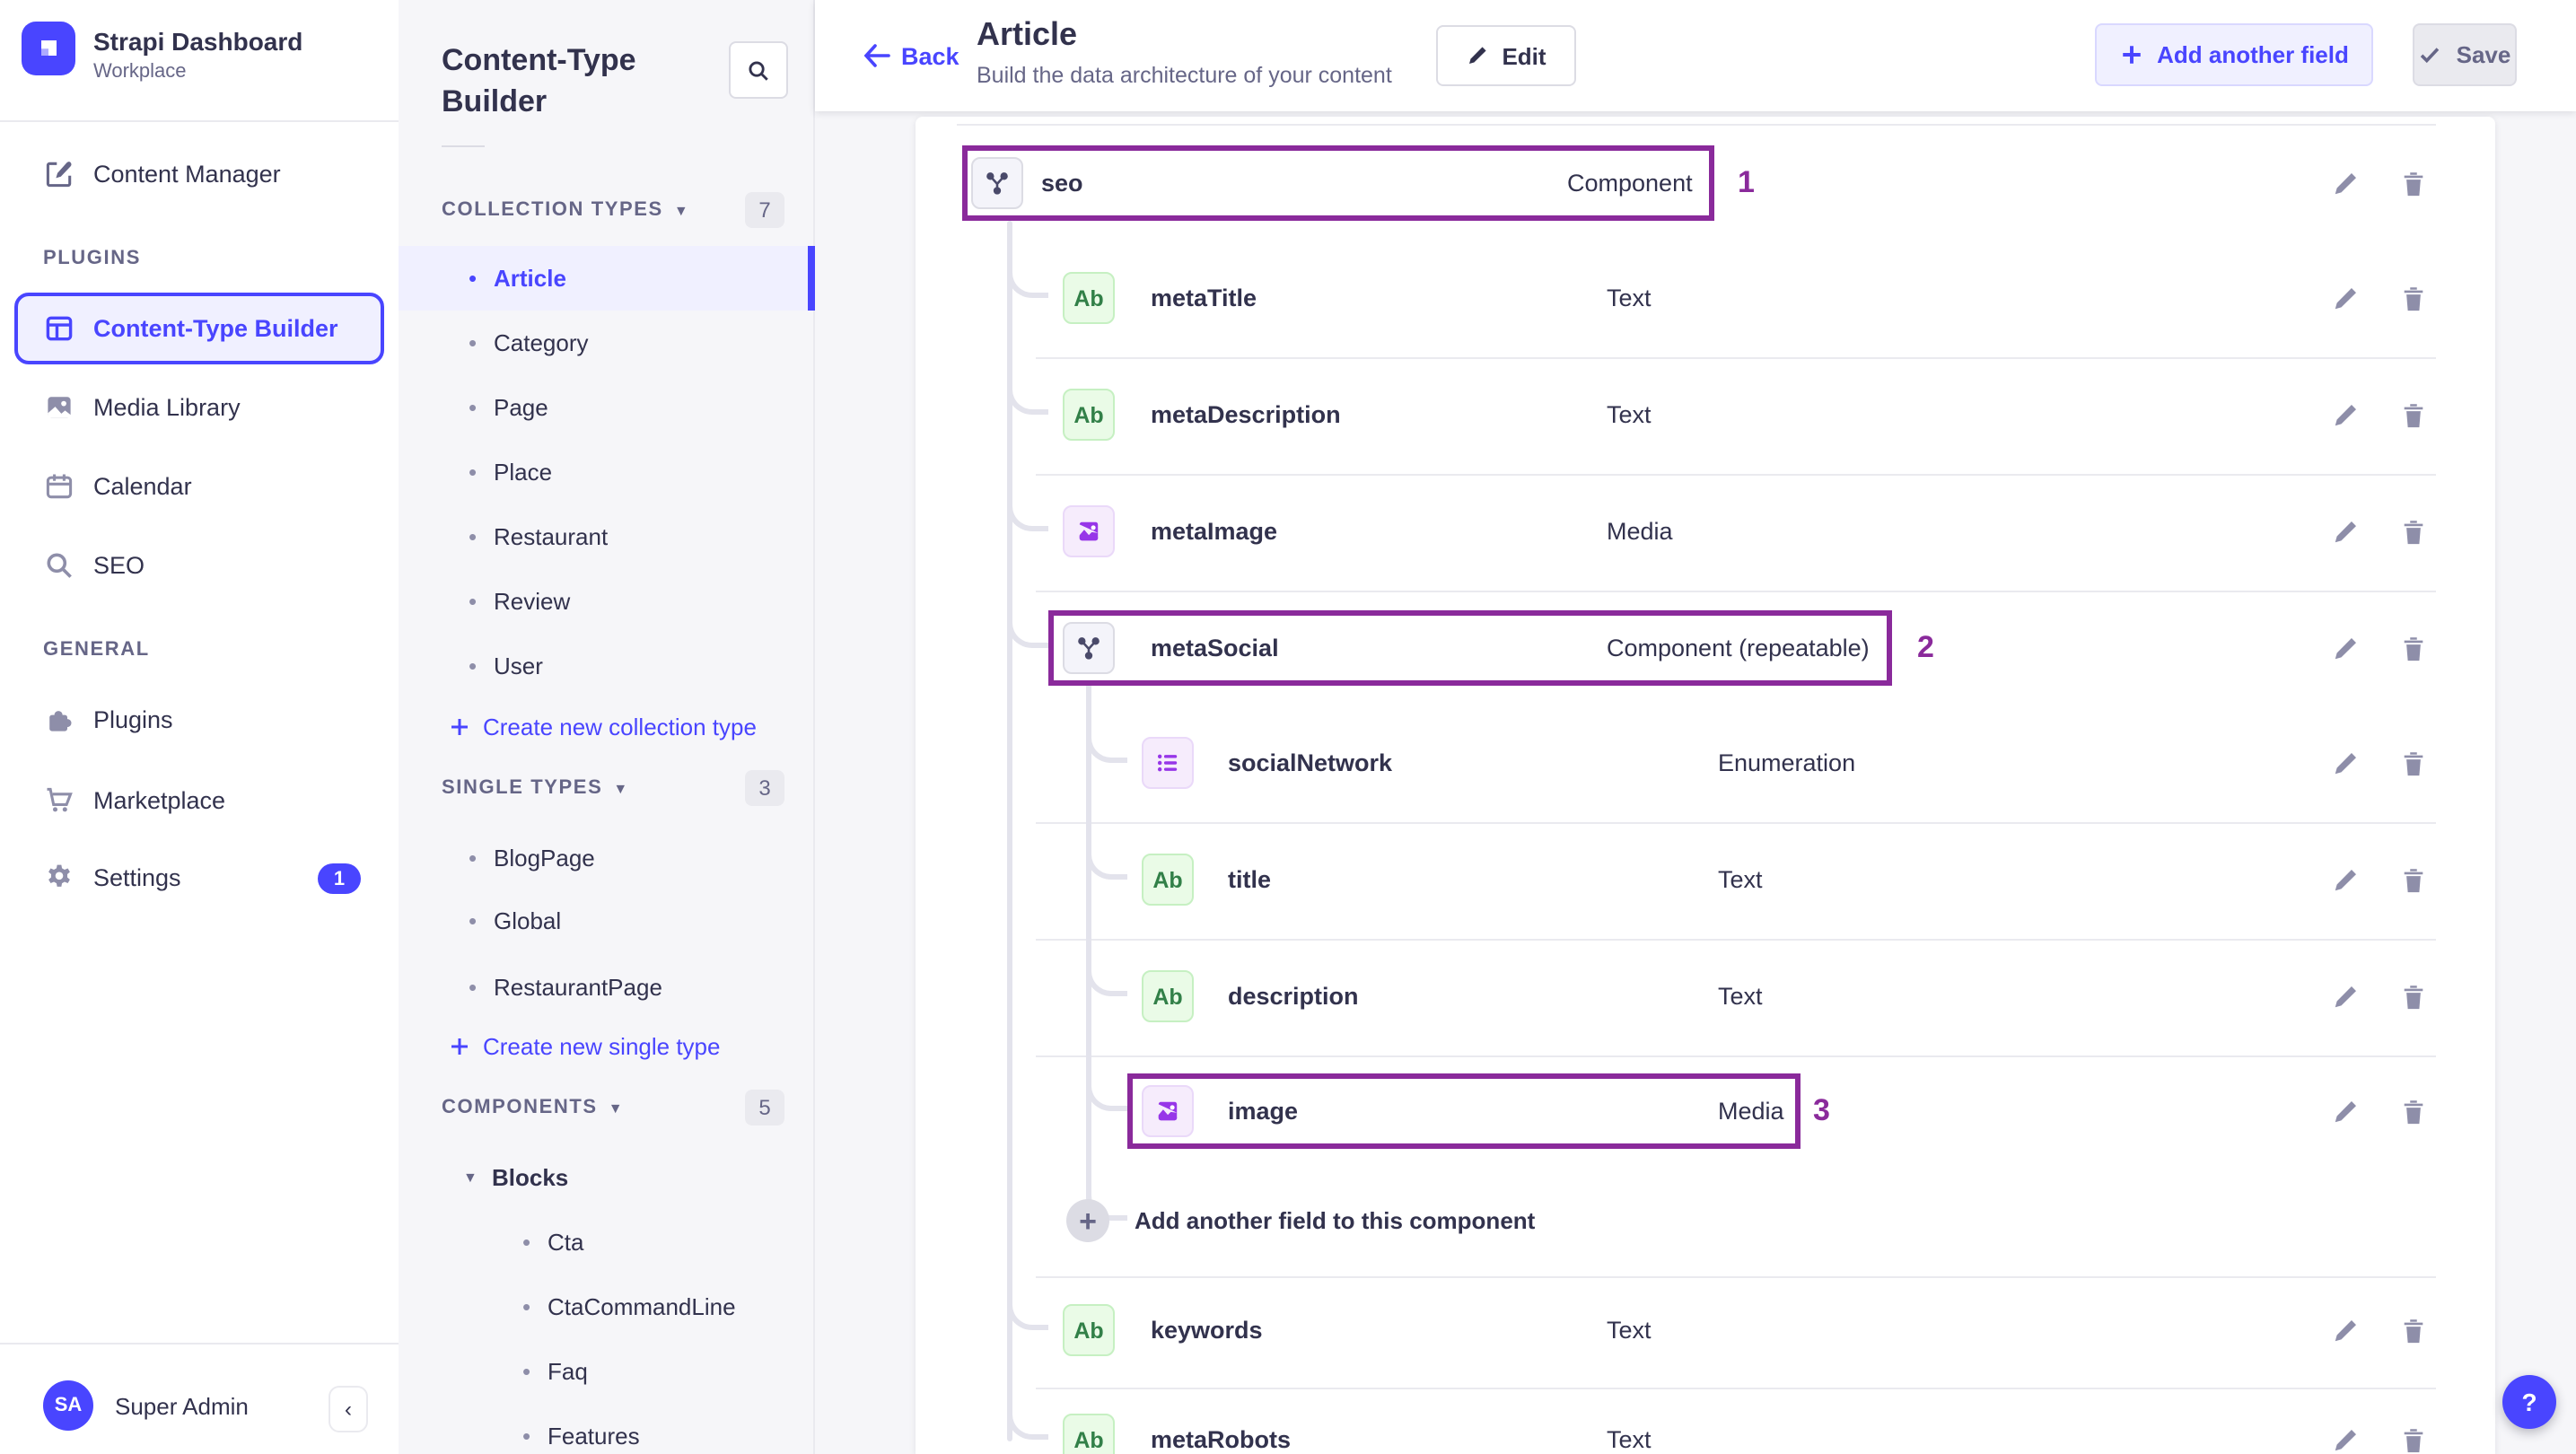 The width and height of the screenshot is (2576, 1454). Describe the element at coordinates (59, 328) in the screenshot. I see `content-type-builder-icon` at that location.